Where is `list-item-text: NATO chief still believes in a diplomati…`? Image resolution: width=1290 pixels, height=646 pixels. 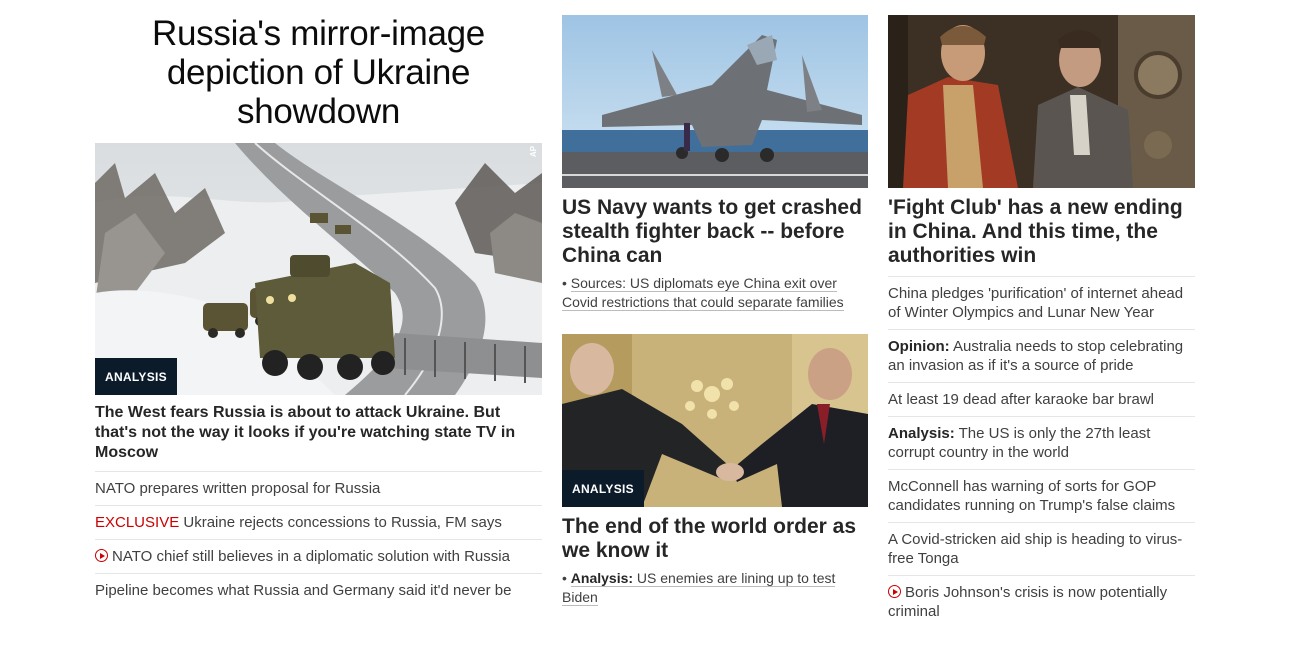
list-item-text: NATO chief still believes in a diplomati… is located at coordinates (311, 556).